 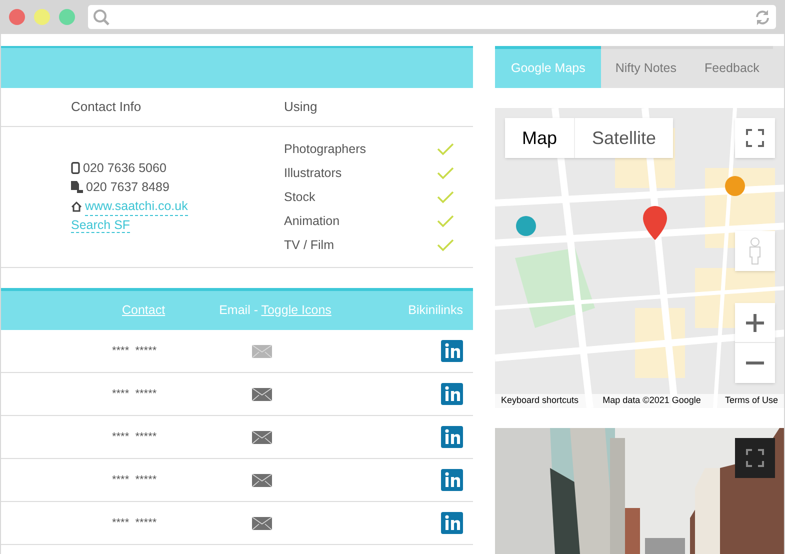 What do you see at coordinates (300, 197) in the screenshot?
I see `usage-label: Stock` at bounding box center [300, 197].